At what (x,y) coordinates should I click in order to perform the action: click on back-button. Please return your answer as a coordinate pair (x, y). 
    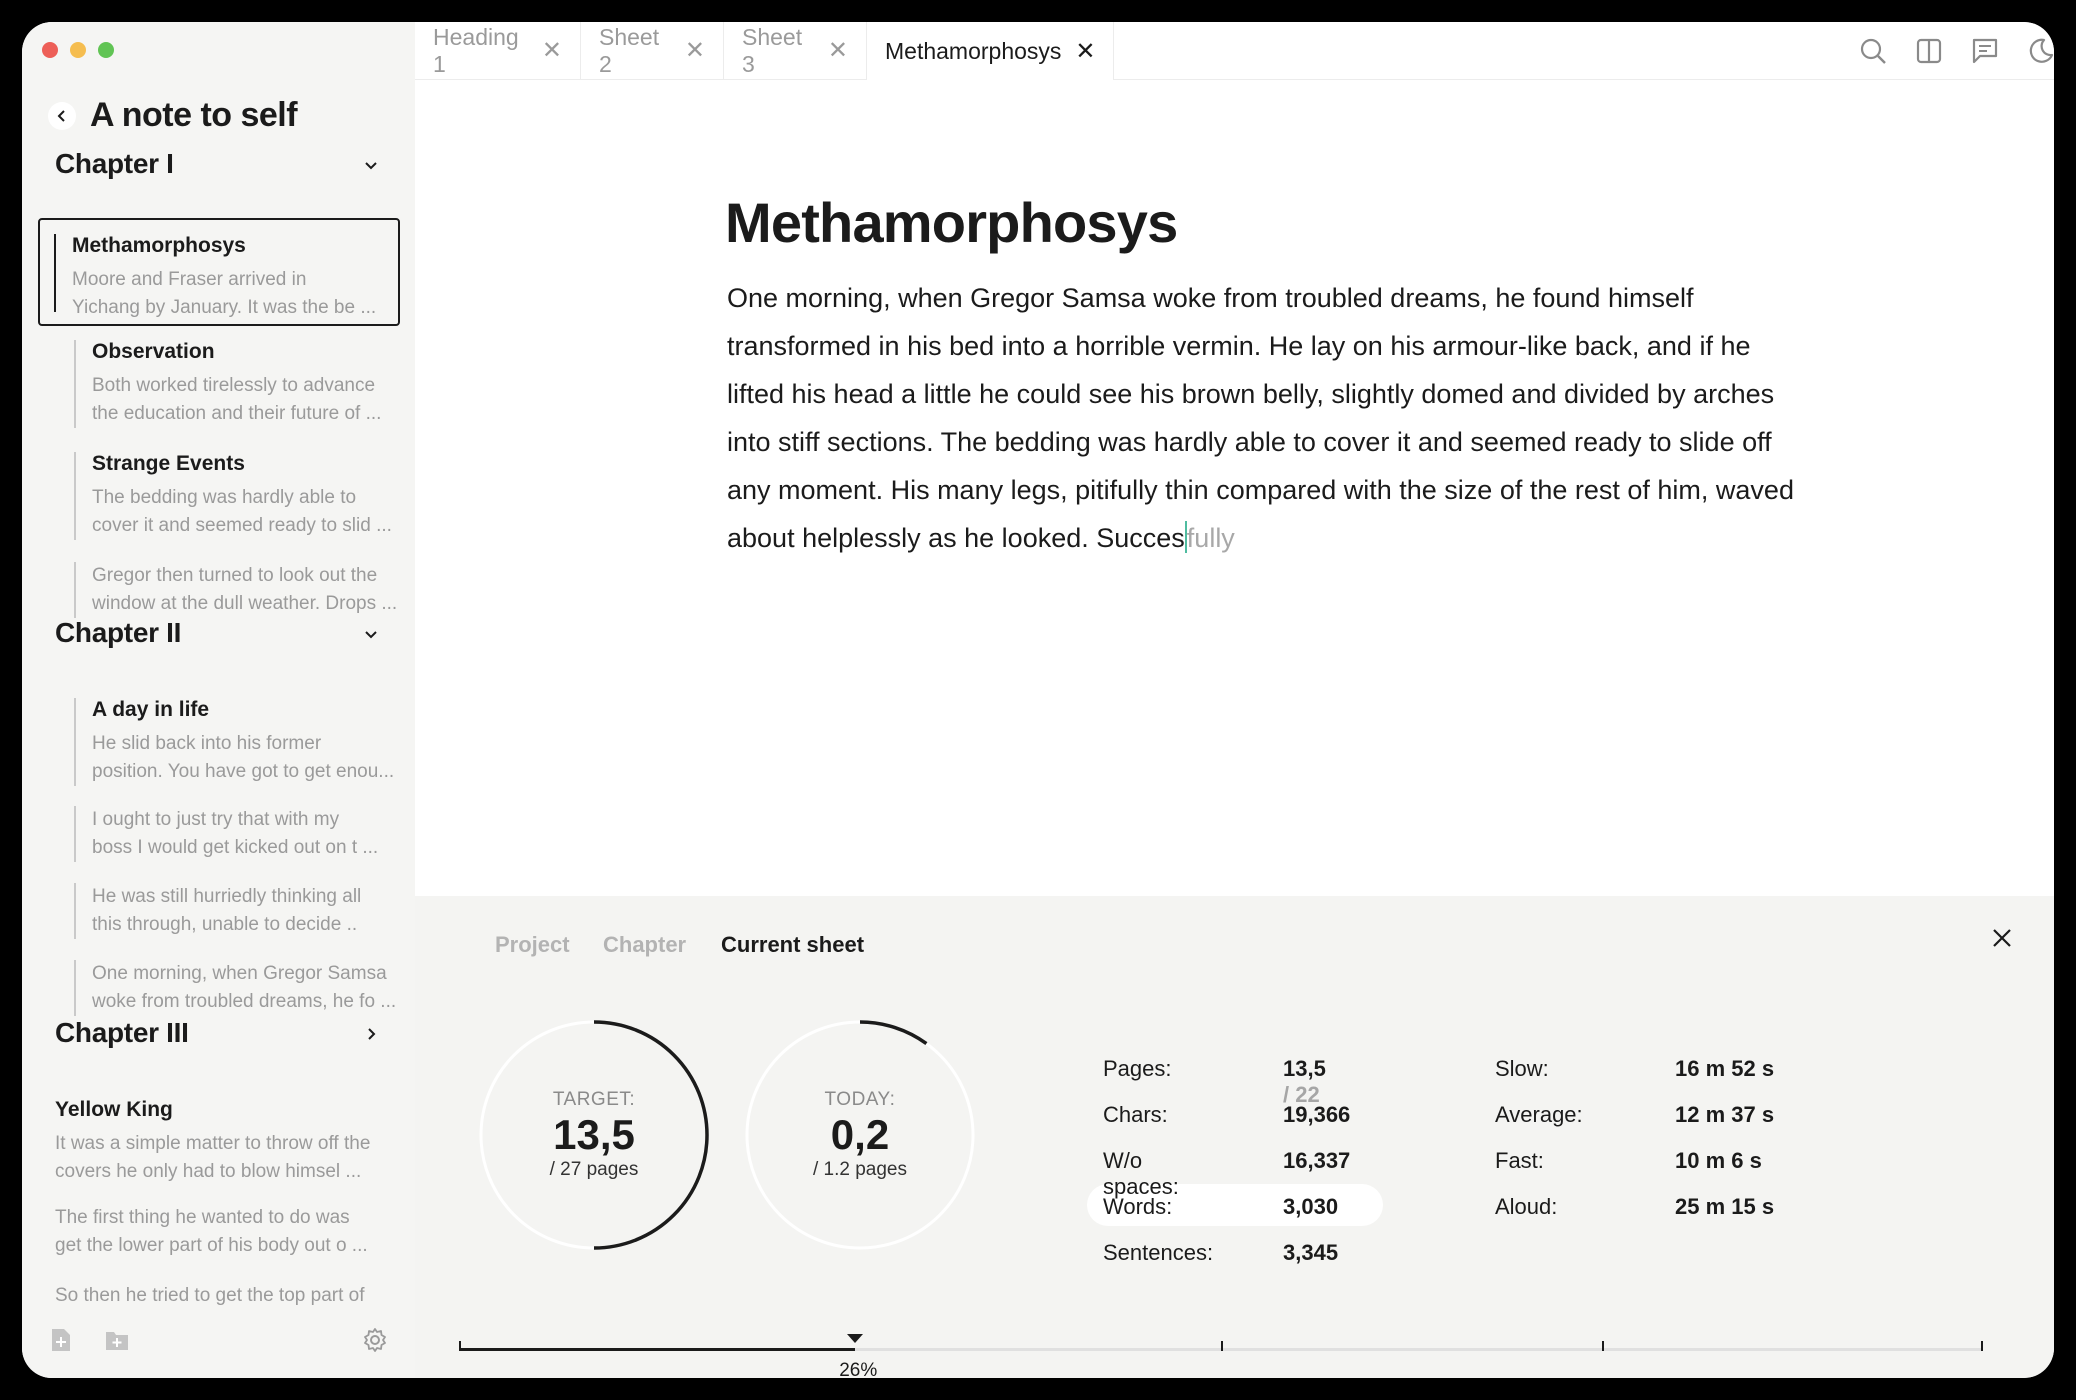
    Looking at the image, I should click on (62, 116).